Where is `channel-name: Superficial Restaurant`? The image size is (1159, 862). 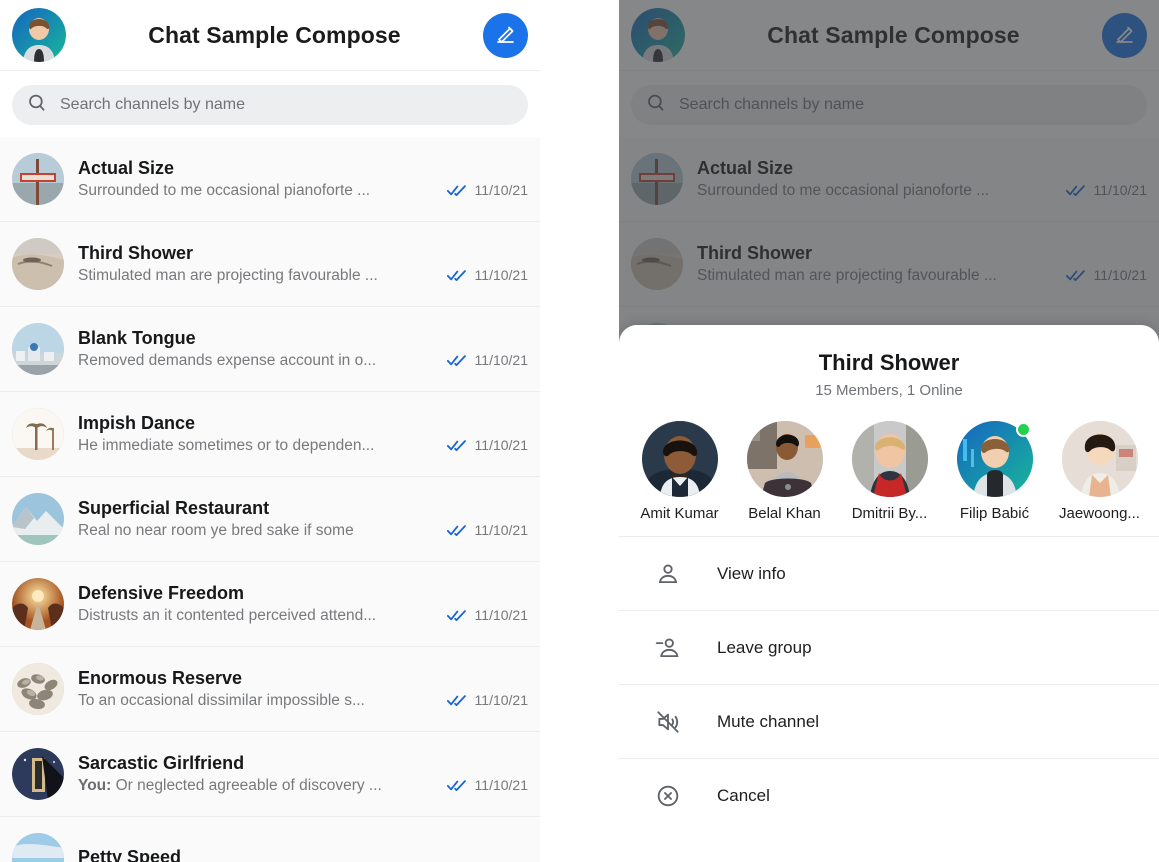
channel-name: Superficial Restaurant is located at coordinates (174, 508).